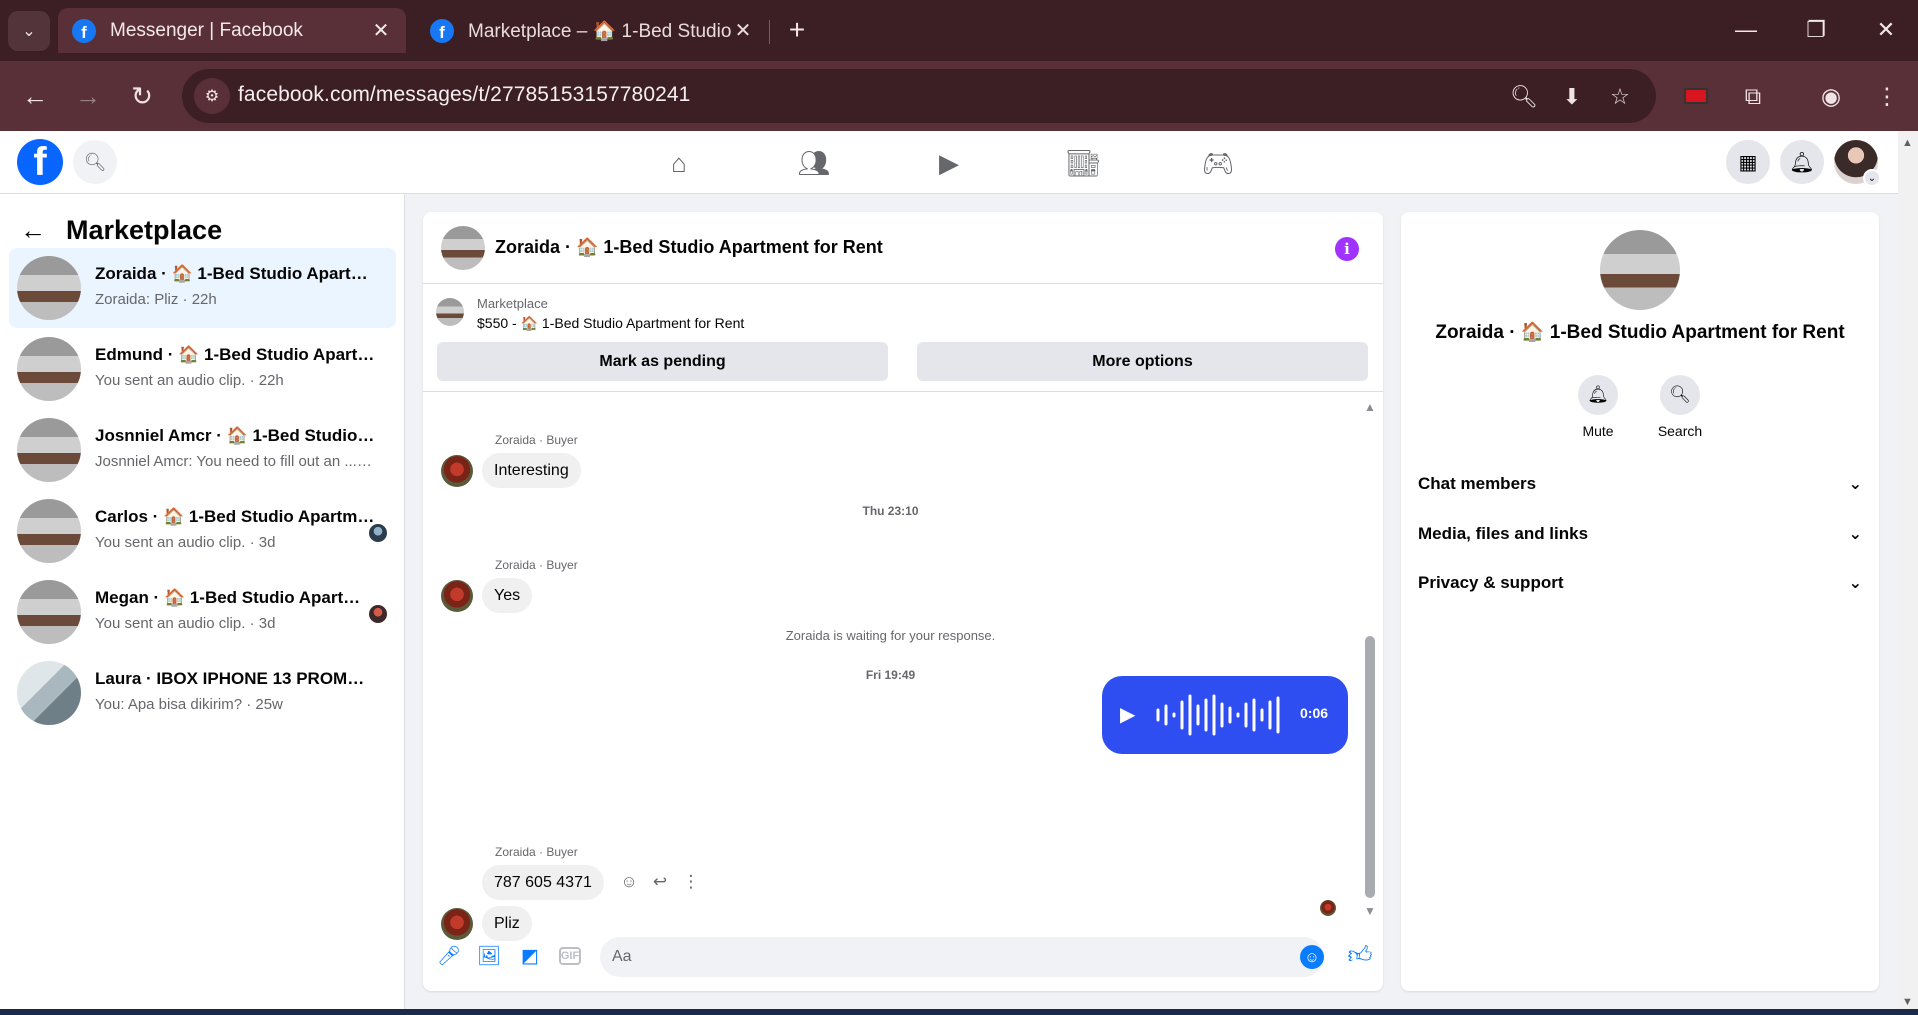 The width and height of the screenshot is (1918, 1015). What do you see at coordinates (378, 614) in the screenshot?
I see `seen-avatar` at bounding box center [378, 614].